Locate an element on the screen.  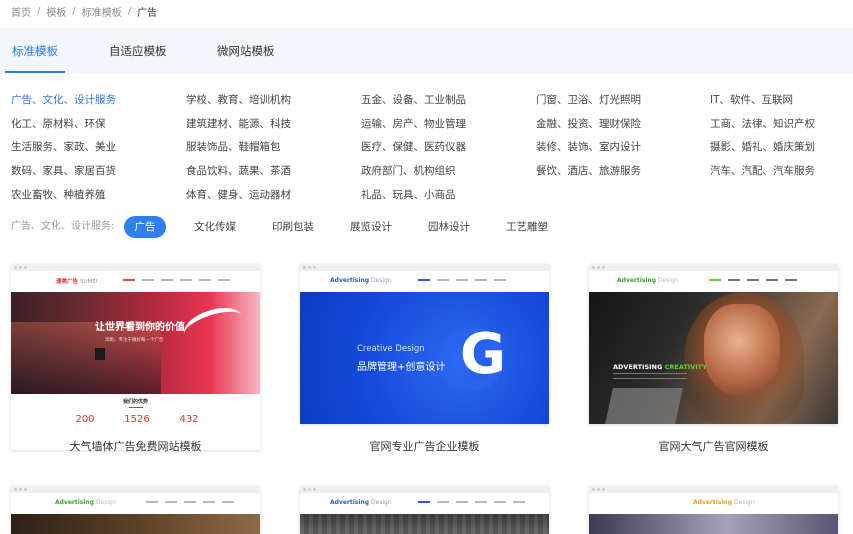
category-item: IT、软件、互联网 is located at coordinates (751, 100).